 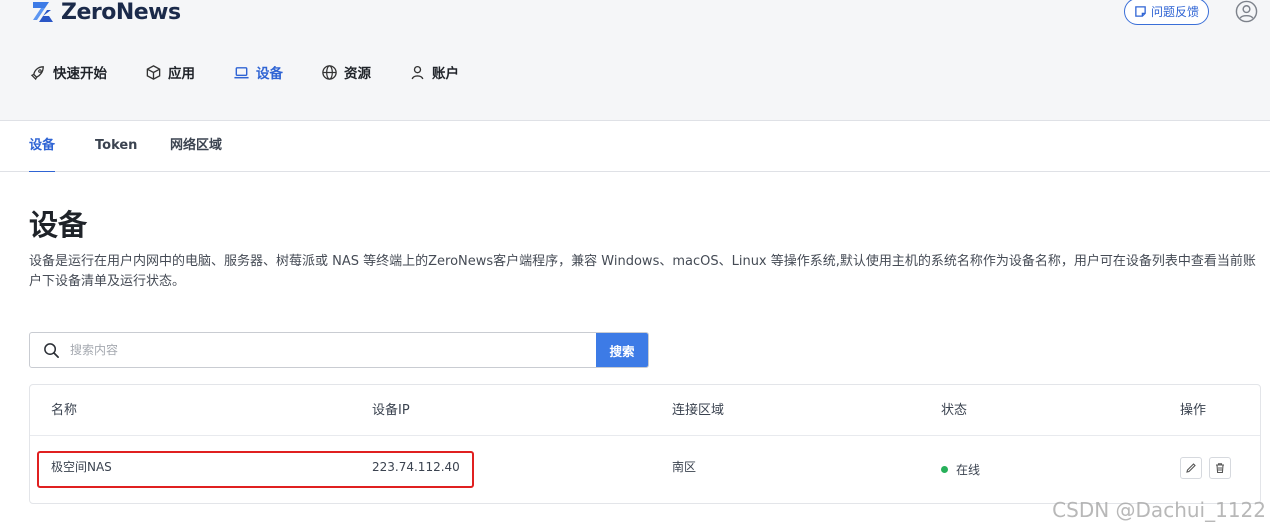 What do you see at coordinates (153, 72) in the screenshot?
I see `cube-icon` at bounding box center [153, 72].